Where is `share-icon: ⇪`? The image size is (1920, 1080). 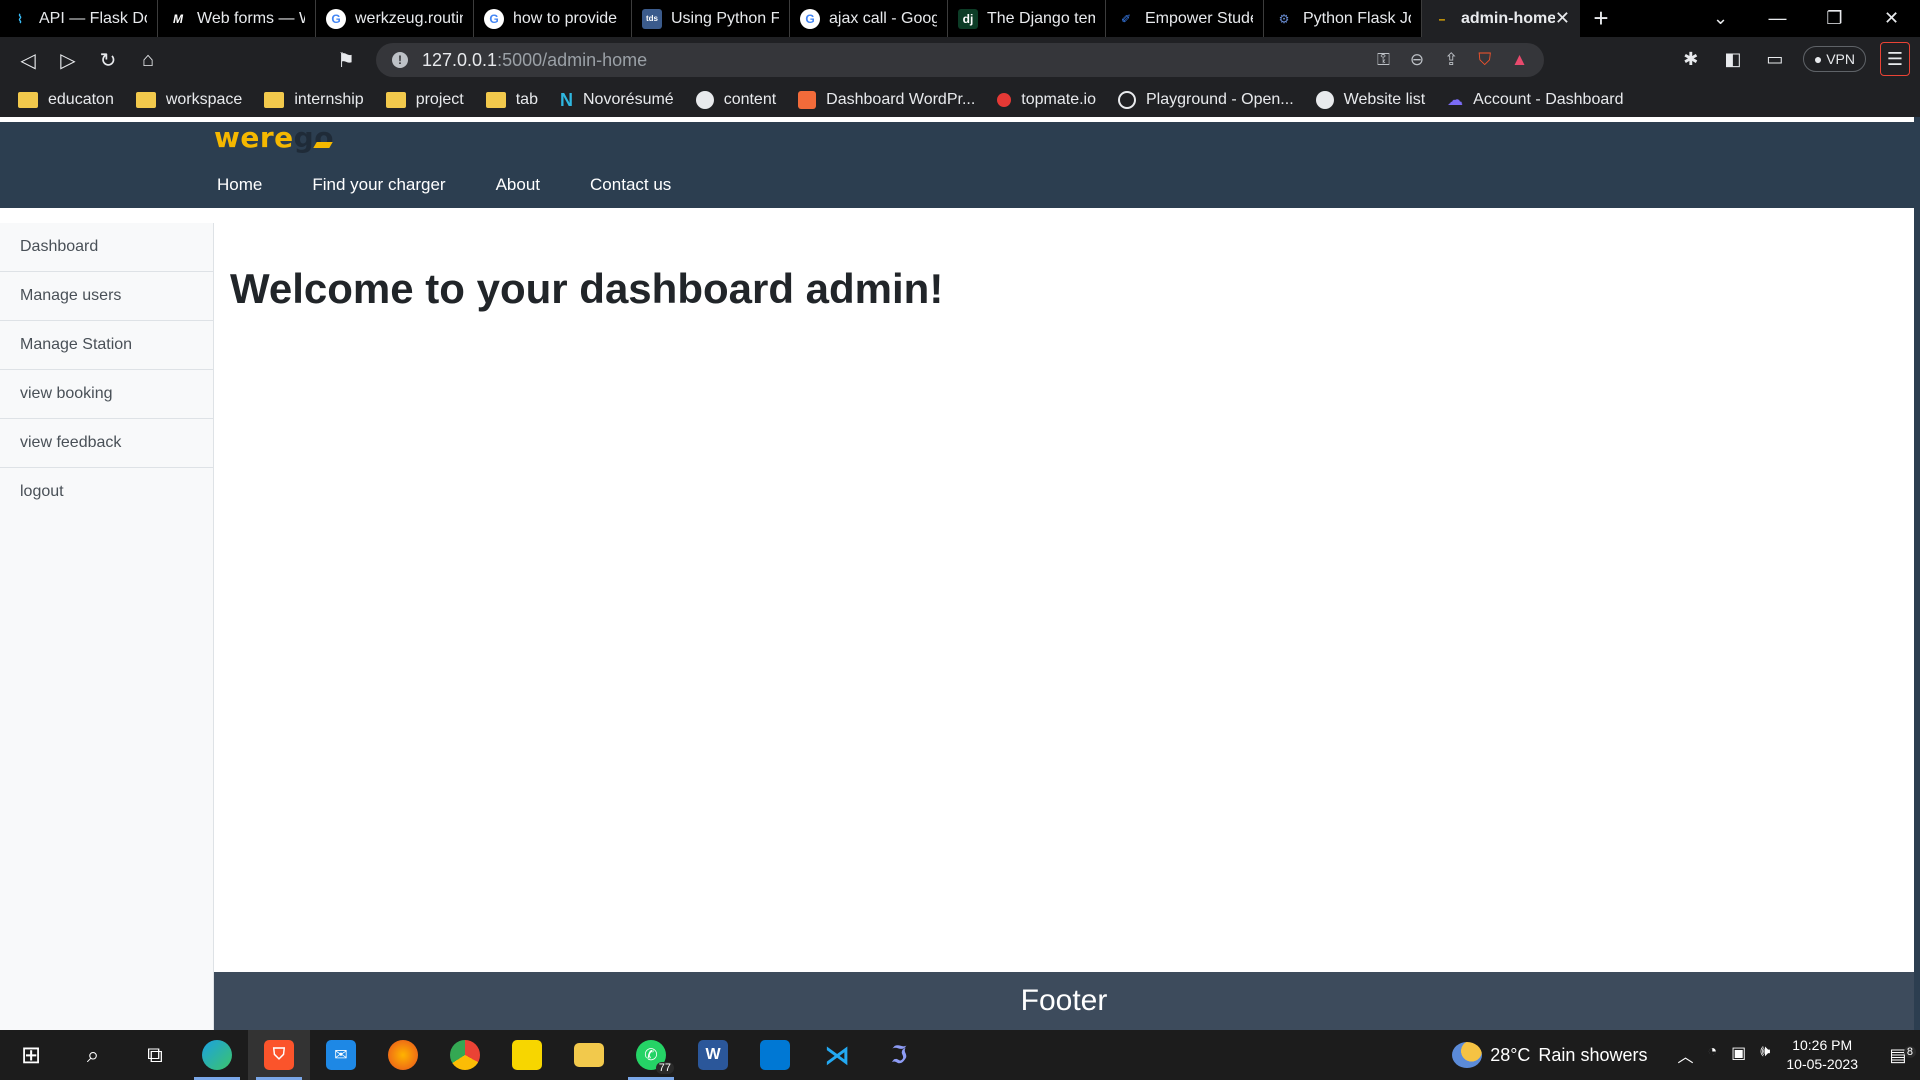
share-icon: ⇪ is located at coordinates (1451, 60).